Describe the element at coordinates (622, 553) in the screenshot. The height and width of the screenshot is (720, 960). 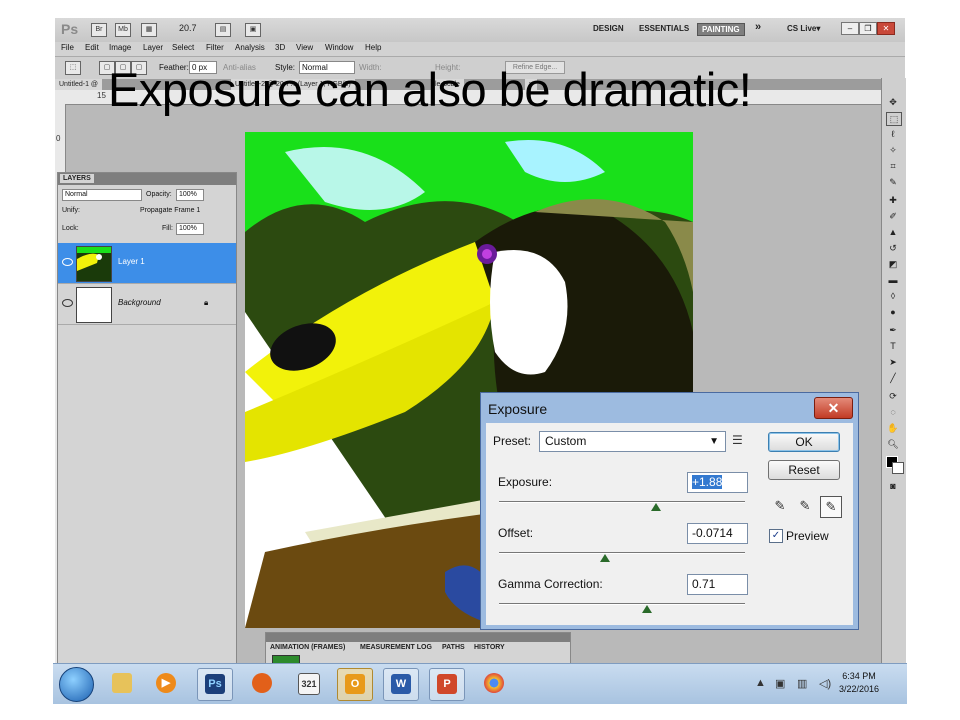
I see `offset-slider-track` at that location.